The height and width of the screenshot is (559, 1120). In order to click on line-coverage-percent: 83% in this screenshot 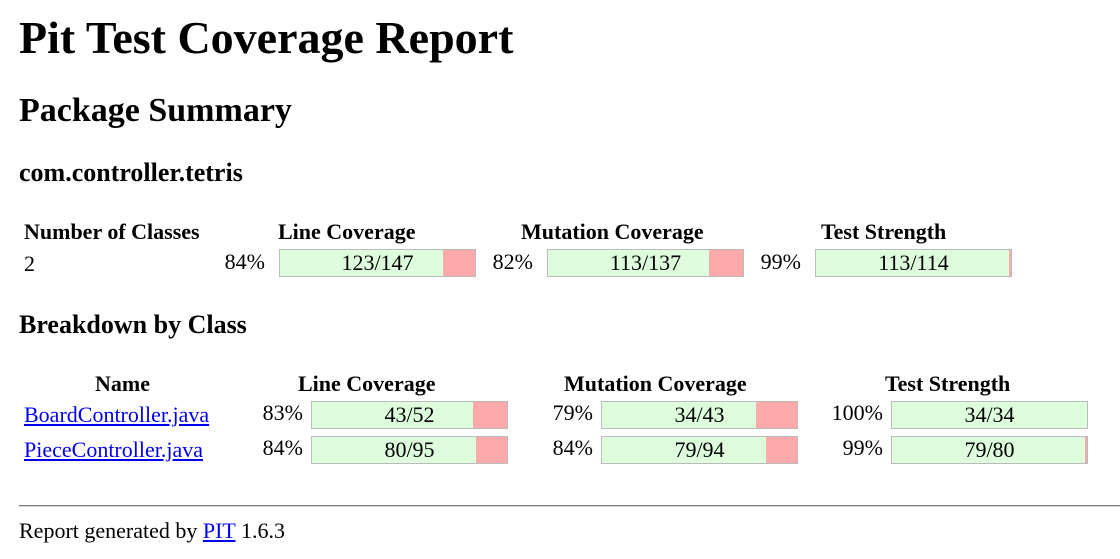, I will do `click(282, 412)`.